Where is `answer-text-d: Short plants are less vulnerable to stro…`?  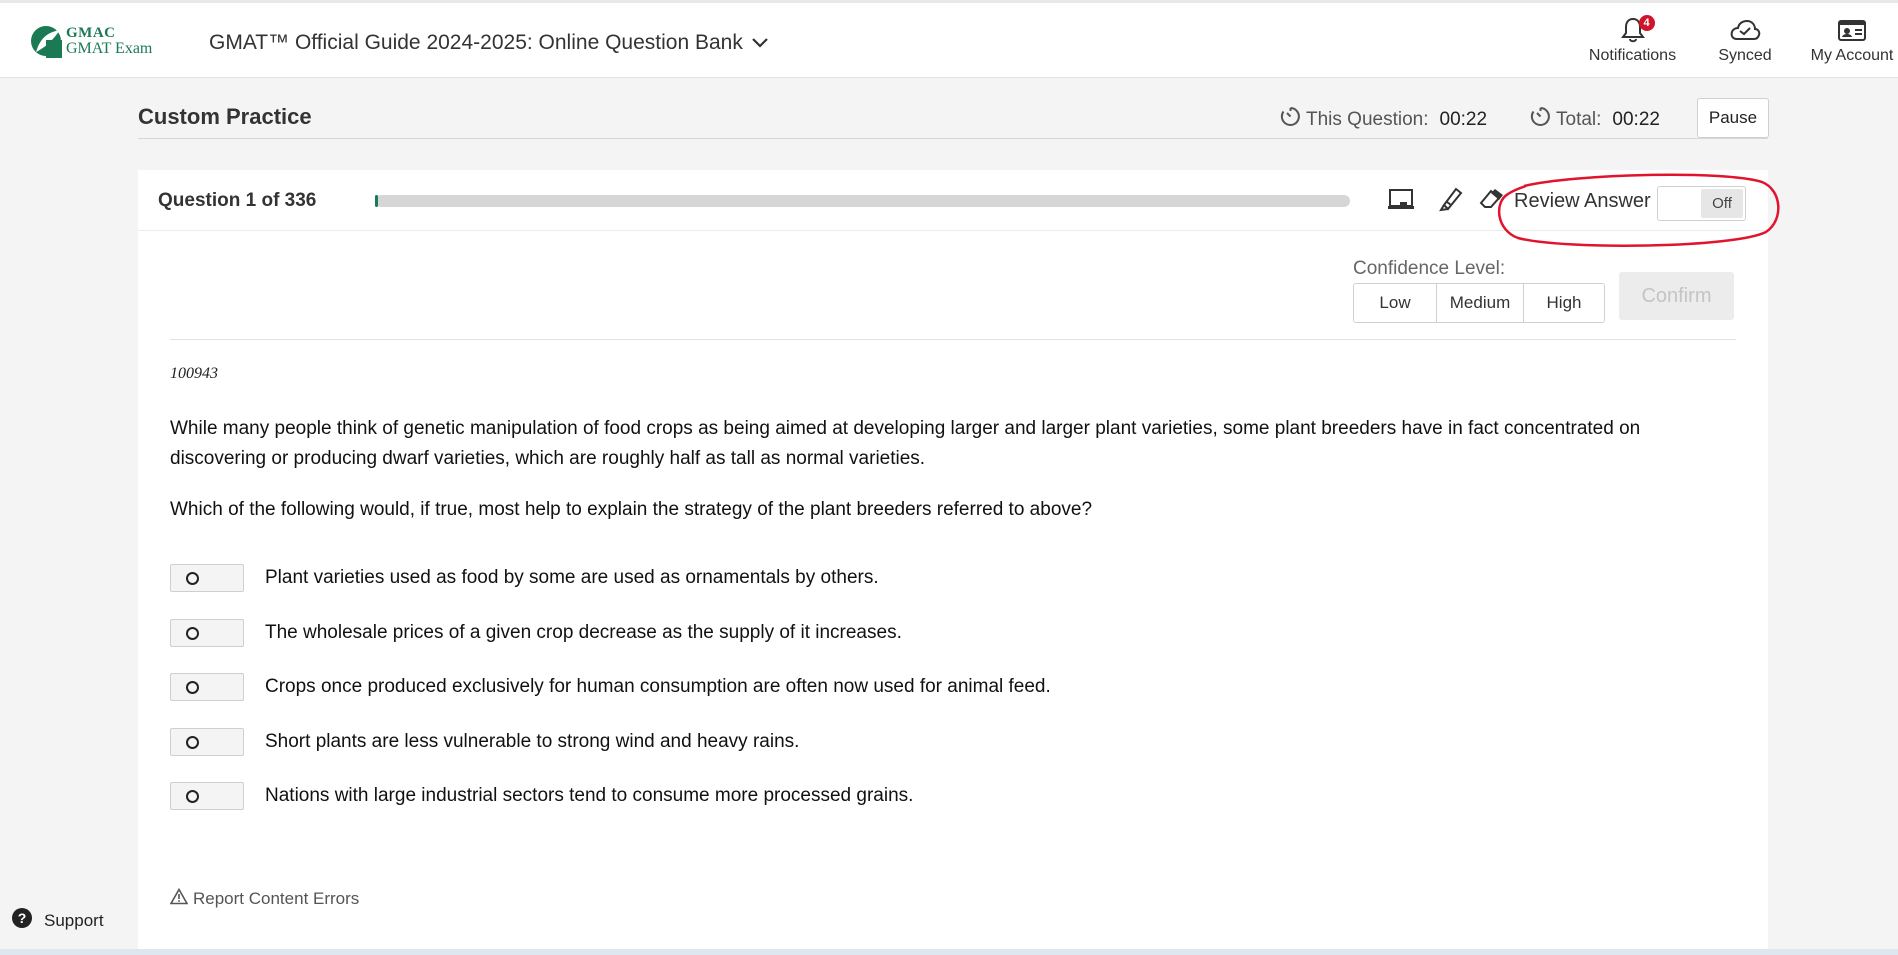 answer-text-d: Short plants are less vulnerable to stro… is located at coordinates (532, 741).